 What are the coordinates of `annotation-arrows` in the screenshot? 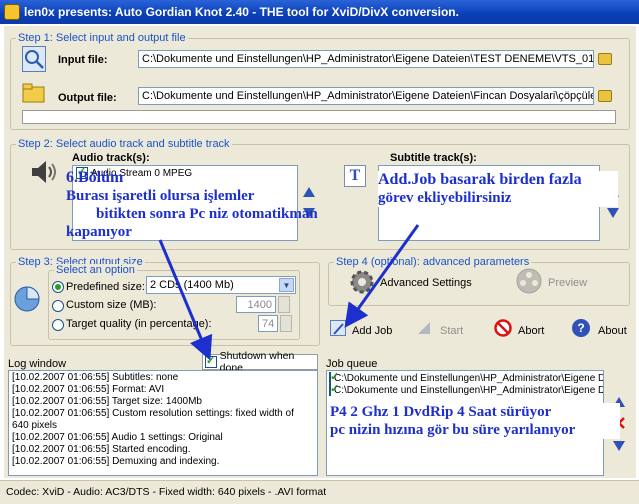 It's located at (289, 292).